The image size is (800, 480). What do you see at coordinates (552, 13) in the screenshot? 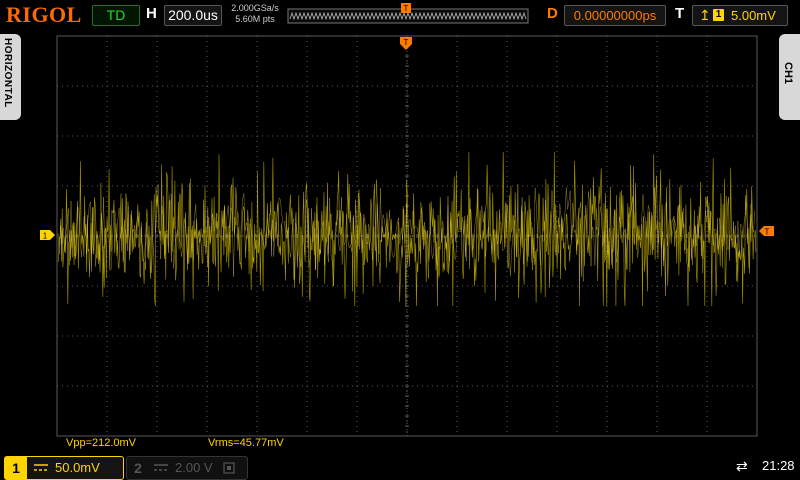
I see `delay-label: D` at bounding box center [552, 13].